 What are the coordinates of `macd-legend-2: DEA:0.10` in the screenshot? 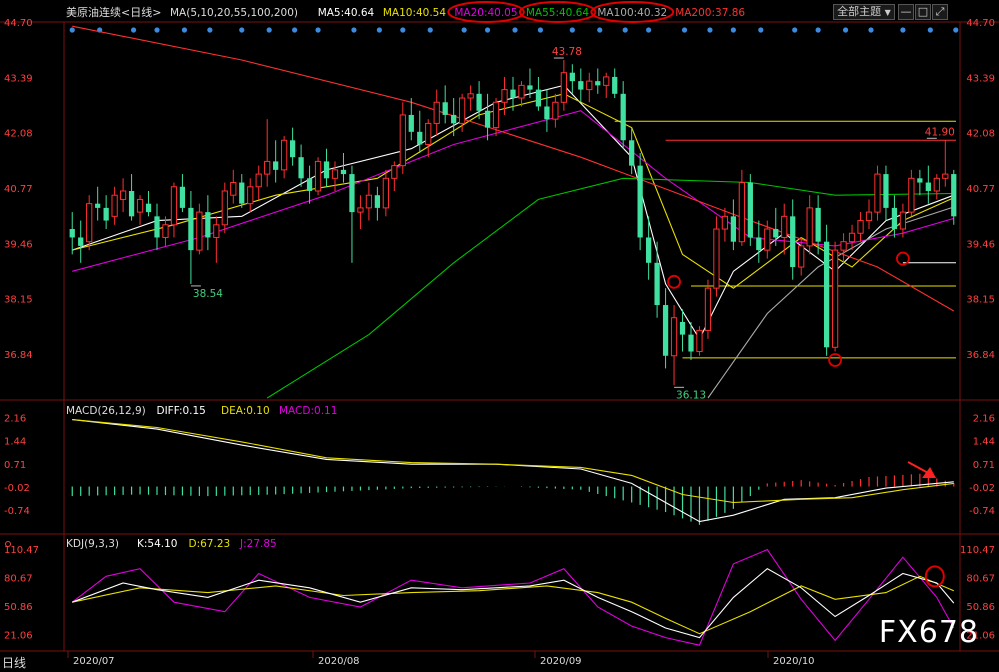 It's located at (245, 411).